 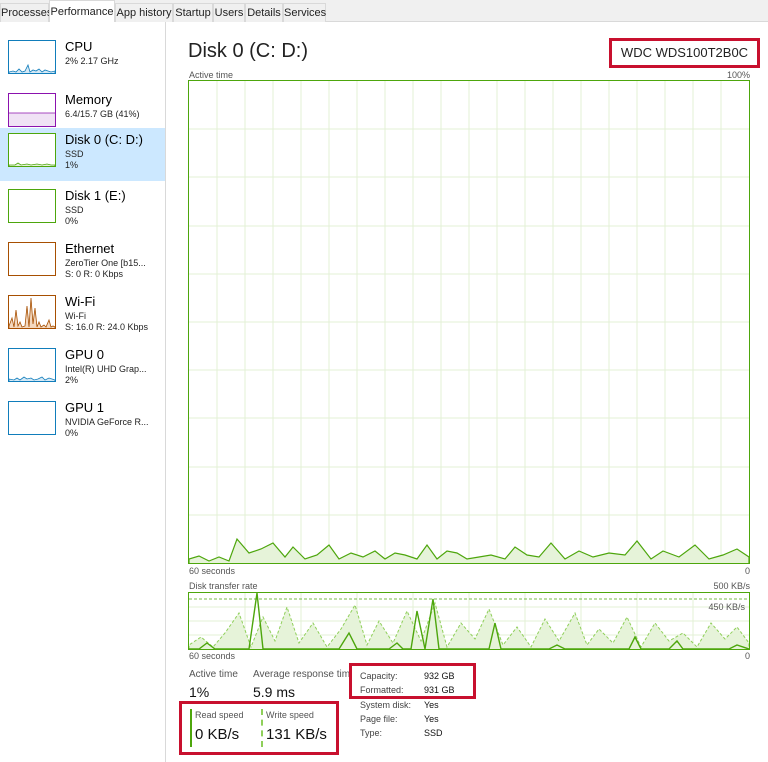 I want to click on page-file-value: Yes, so click(x=431, y=719).